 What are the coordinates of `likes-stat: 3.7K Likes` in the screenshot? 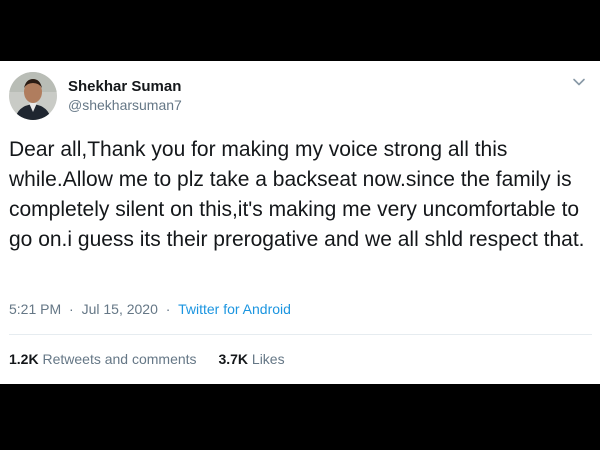 It's located at (251, 359).